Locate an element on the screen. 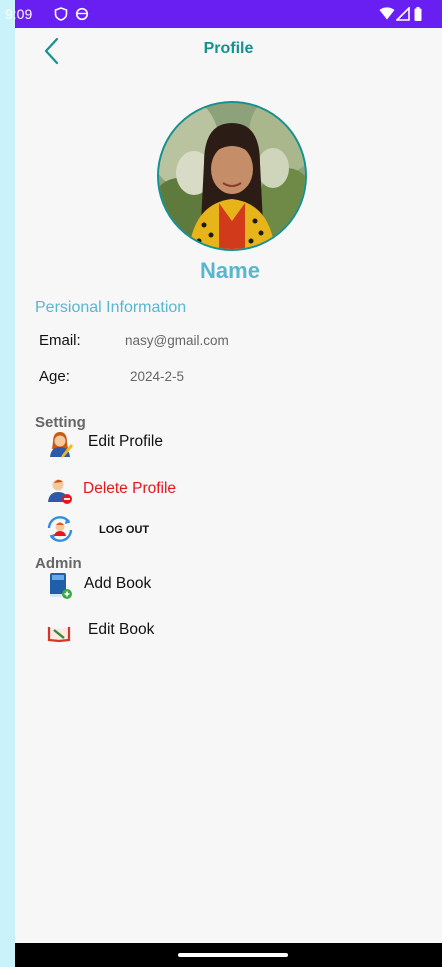 This screenshot has height=967, width=442. email-value: nasy@gmail.com is located at coordinates (177, 340).